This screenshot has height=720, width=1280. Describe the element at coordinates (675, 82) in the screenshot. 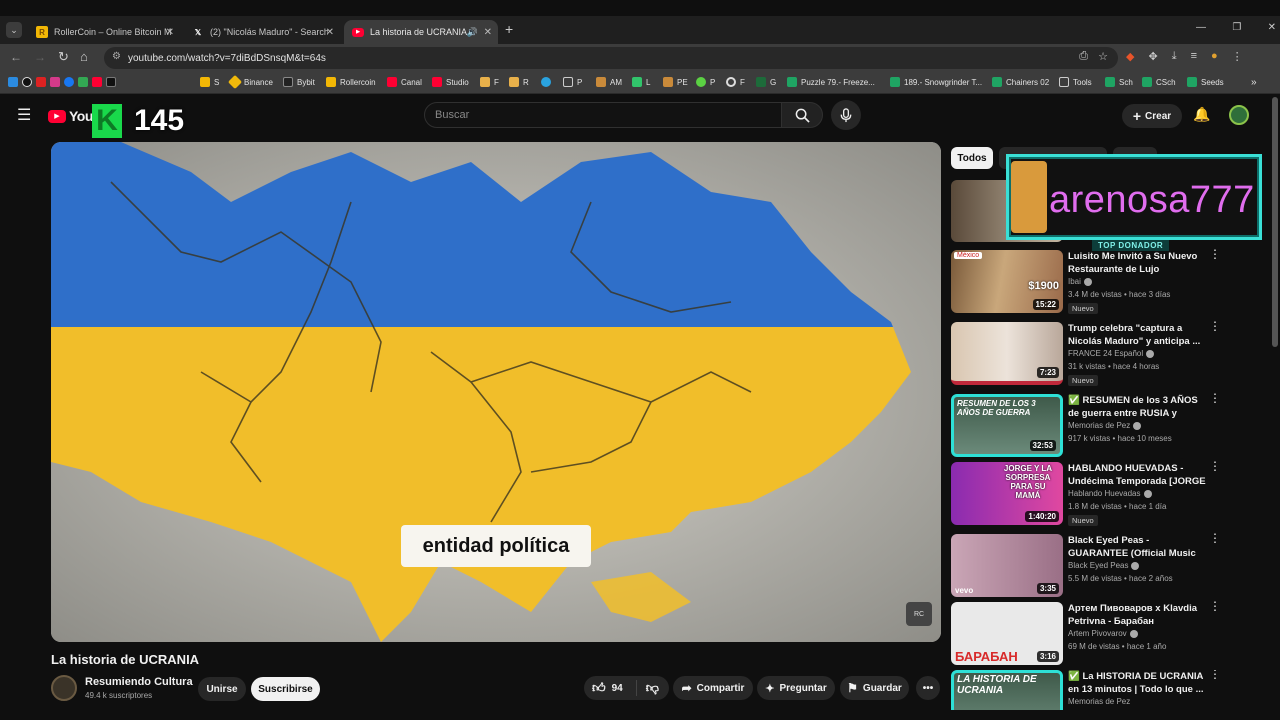

I see `bookmark-pe: PE` at that location.